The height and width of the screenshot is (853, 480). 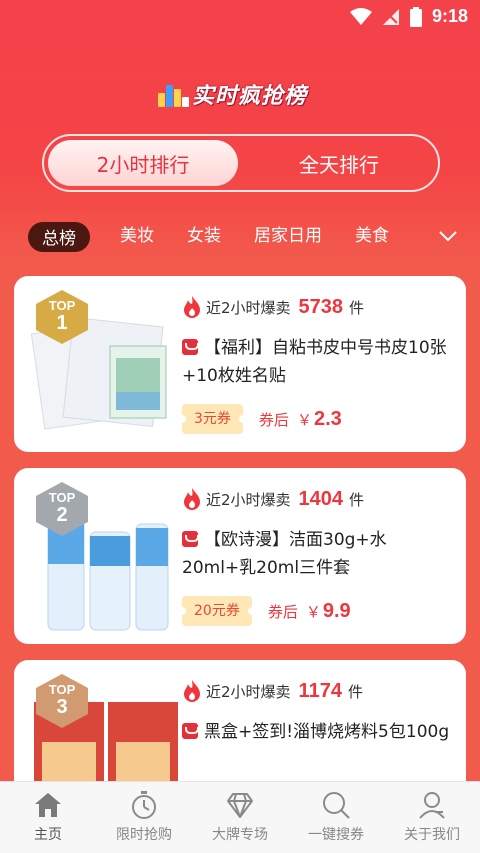 I want to click on signal-icon, so click(x=390, y=16).